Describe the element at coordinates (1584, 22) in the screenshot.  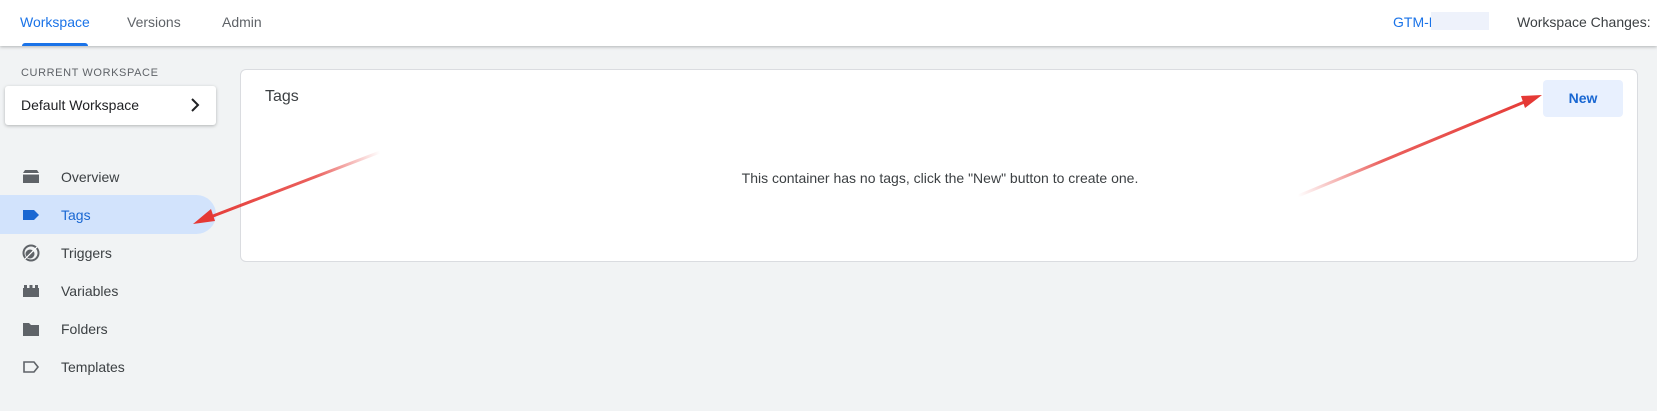
I see `workspace-changes-label: Workspace Changes:` at that location.